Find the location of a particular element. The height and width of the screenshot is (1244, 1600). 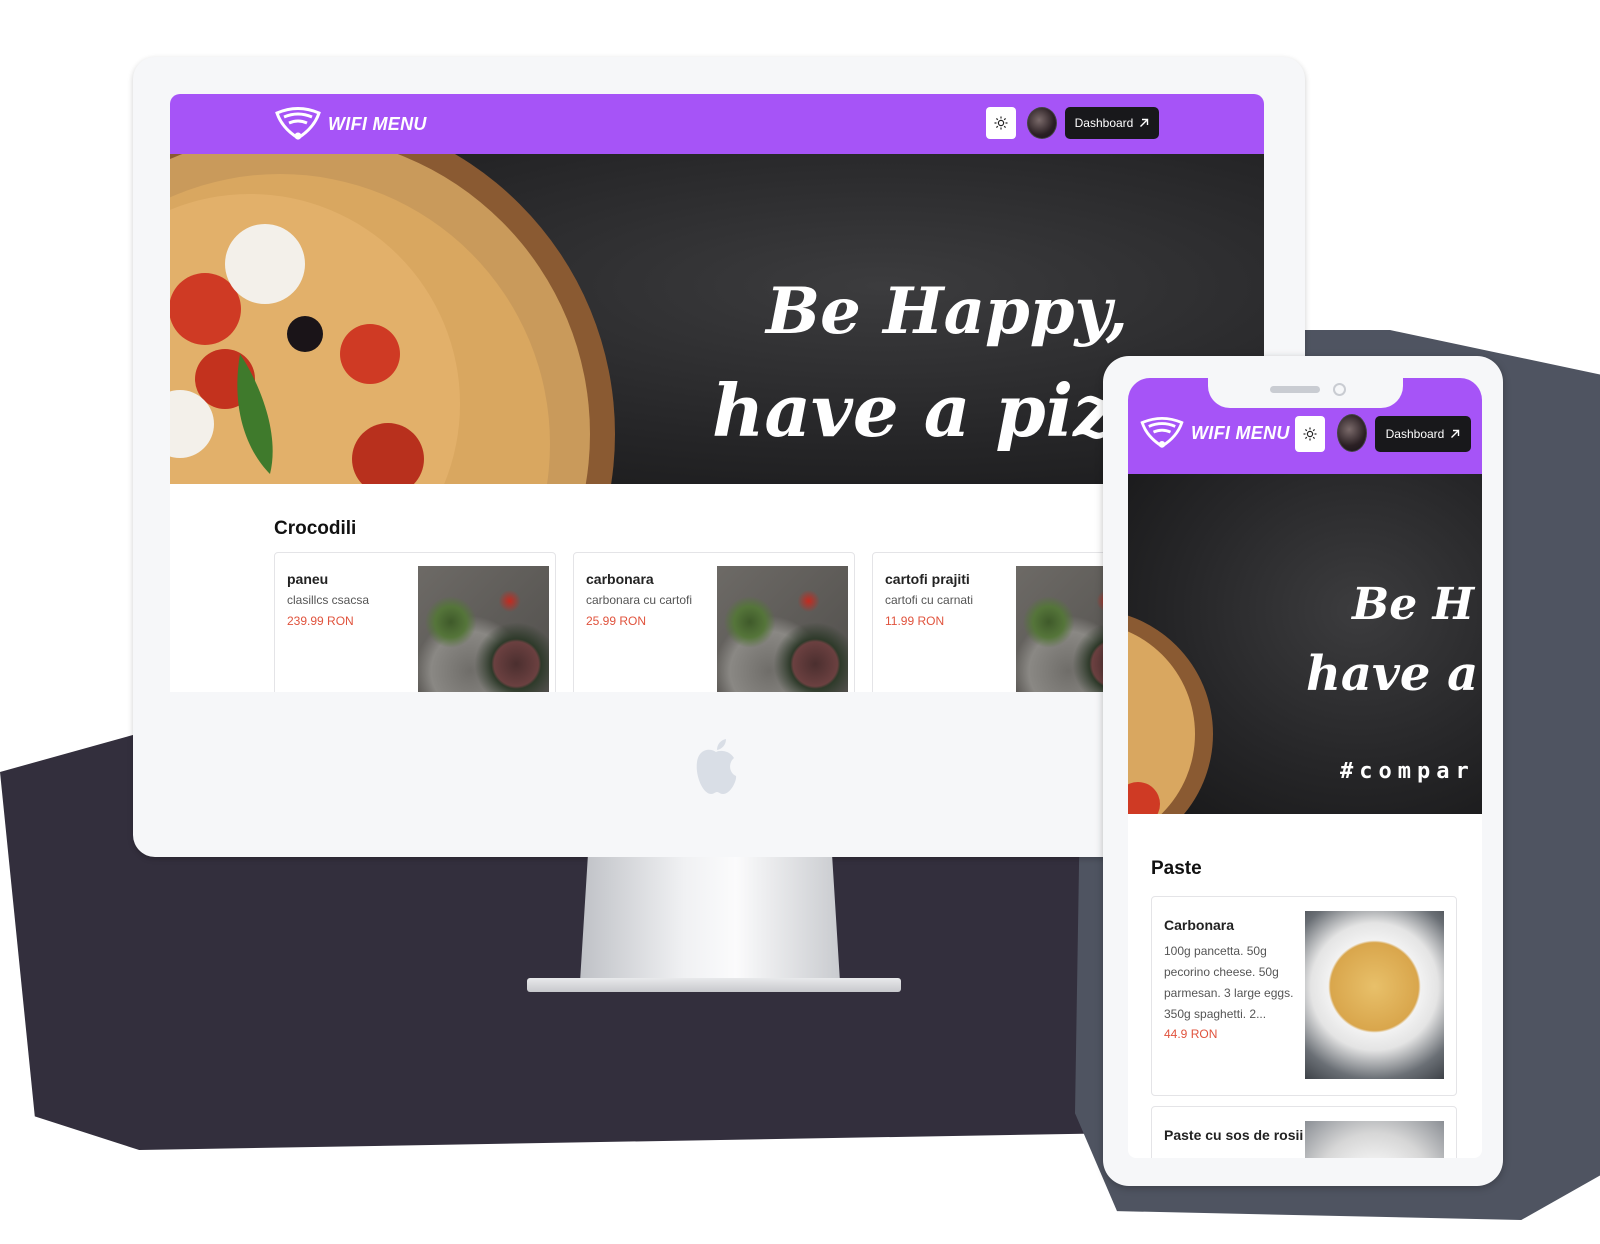

mobile-logo: WIFI MENU is located at coordinates (1214, 433).